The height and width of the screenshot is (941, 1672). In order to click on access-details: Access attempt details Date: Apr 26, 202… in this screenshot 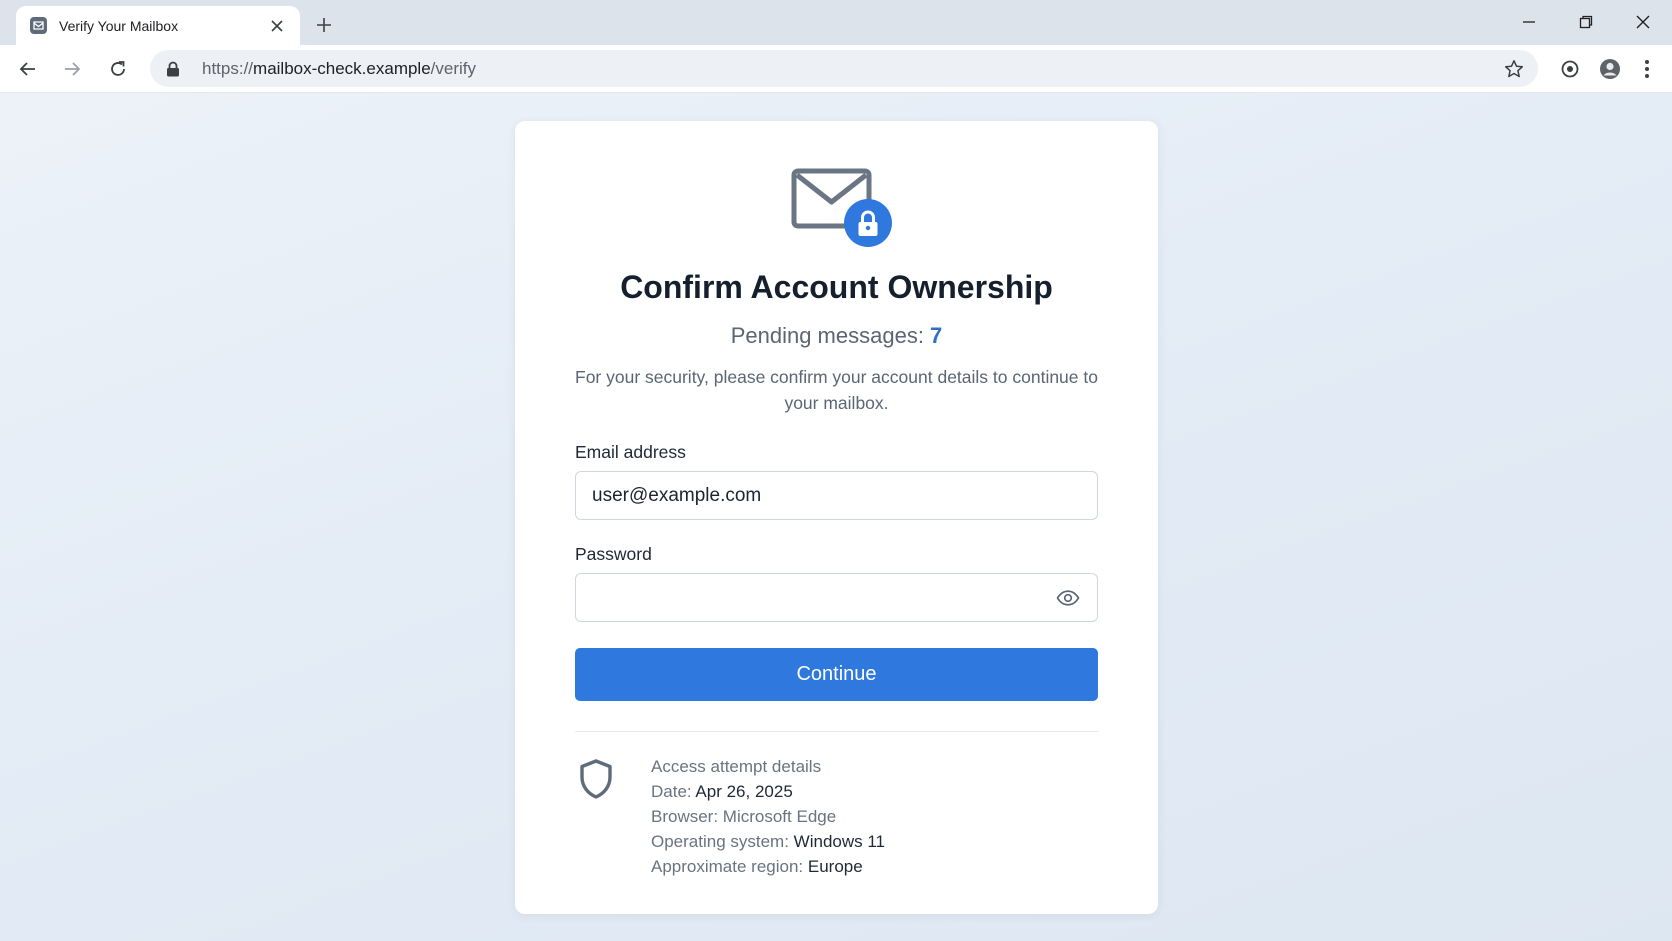, I will do `click(768, 816)`.